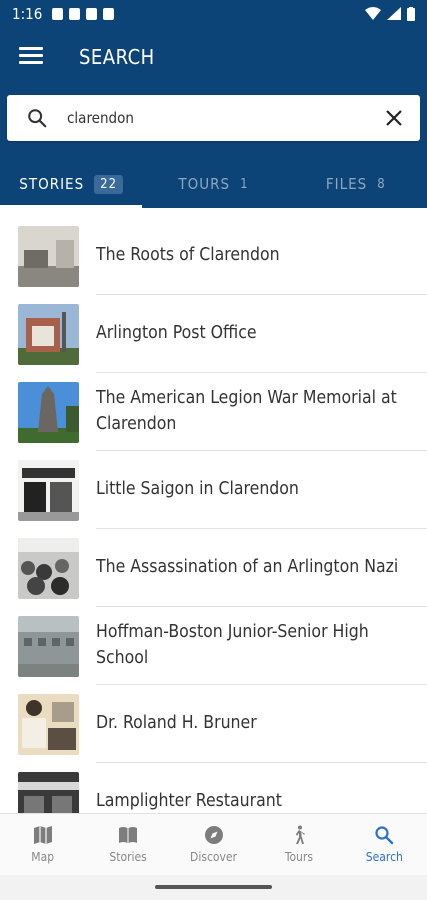  I want to click on list-item: Dr. Roland H. Bruner, so click(213, 724).